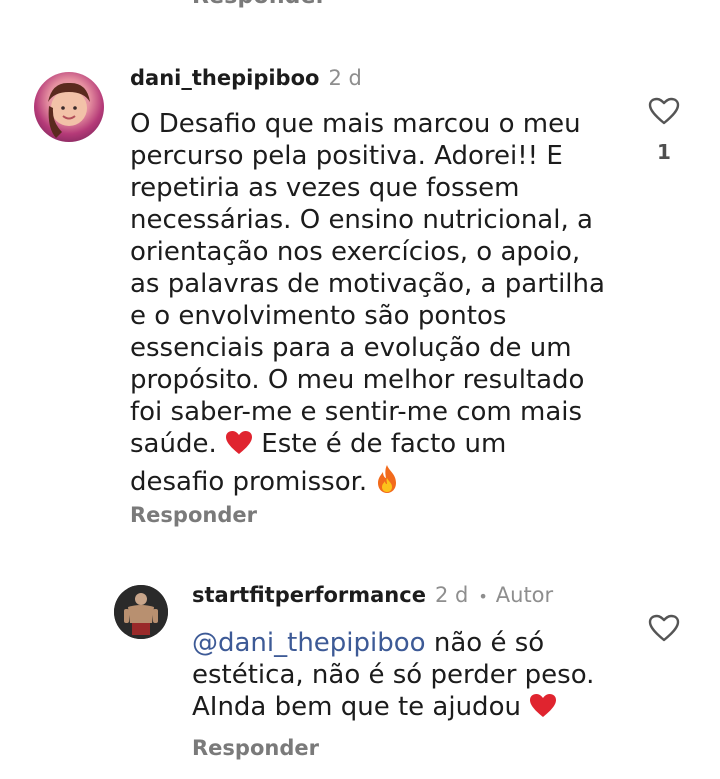 This screenshot has height=779, width=720. I want to click on reply-username: startfitperformance, so click(309, 595).